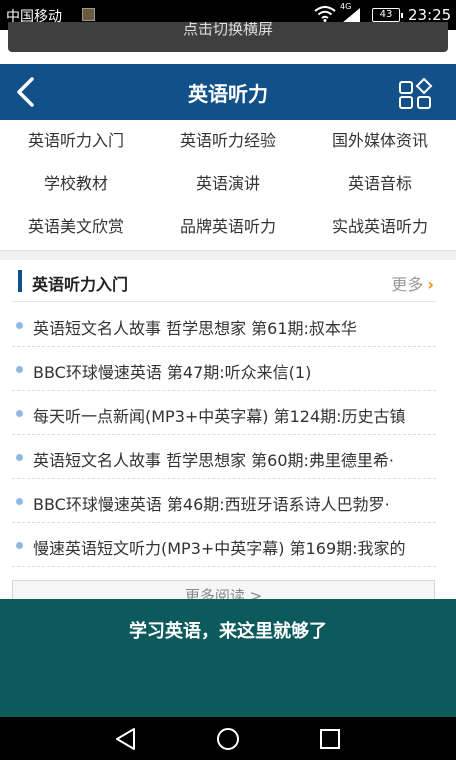  I want to click on page-title: 英语听力, so click(228, 94).